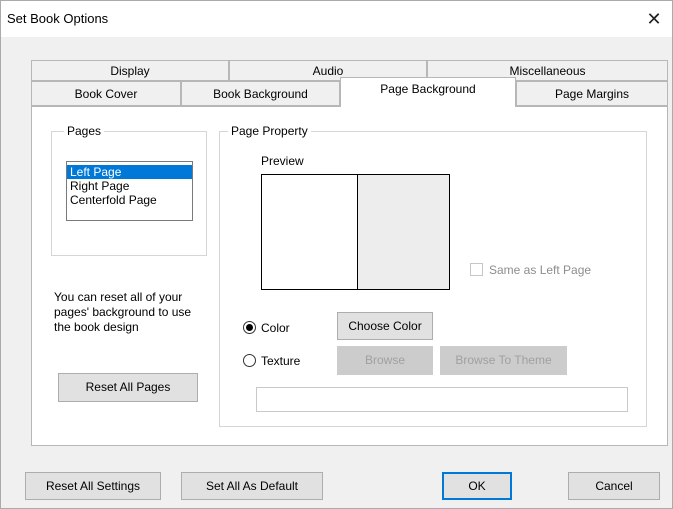 The height and width of the screenshot is (509, 673). What do you see at coordinates (129, 172) in the screenshot?
I see `list-item-left-page: Left Page` at bounding box center [129, 172].